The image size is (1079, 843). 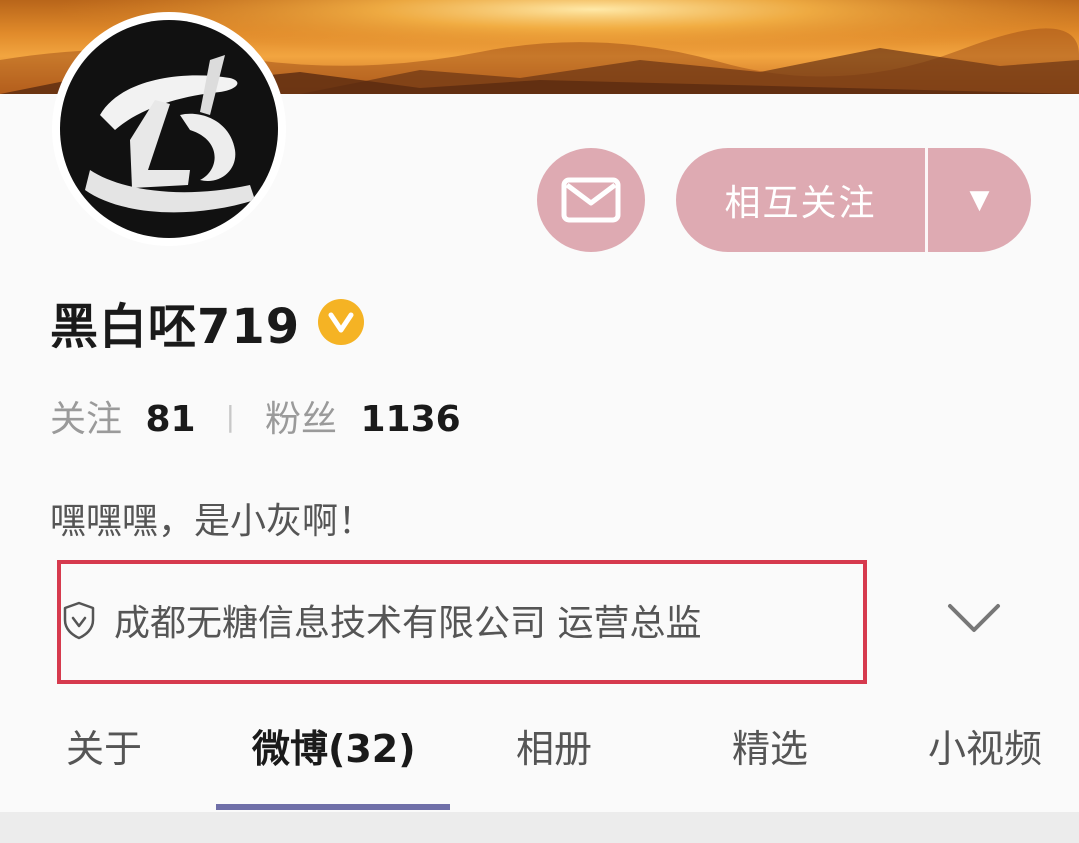 I want to click on message-button, so click(x=591, y=200).